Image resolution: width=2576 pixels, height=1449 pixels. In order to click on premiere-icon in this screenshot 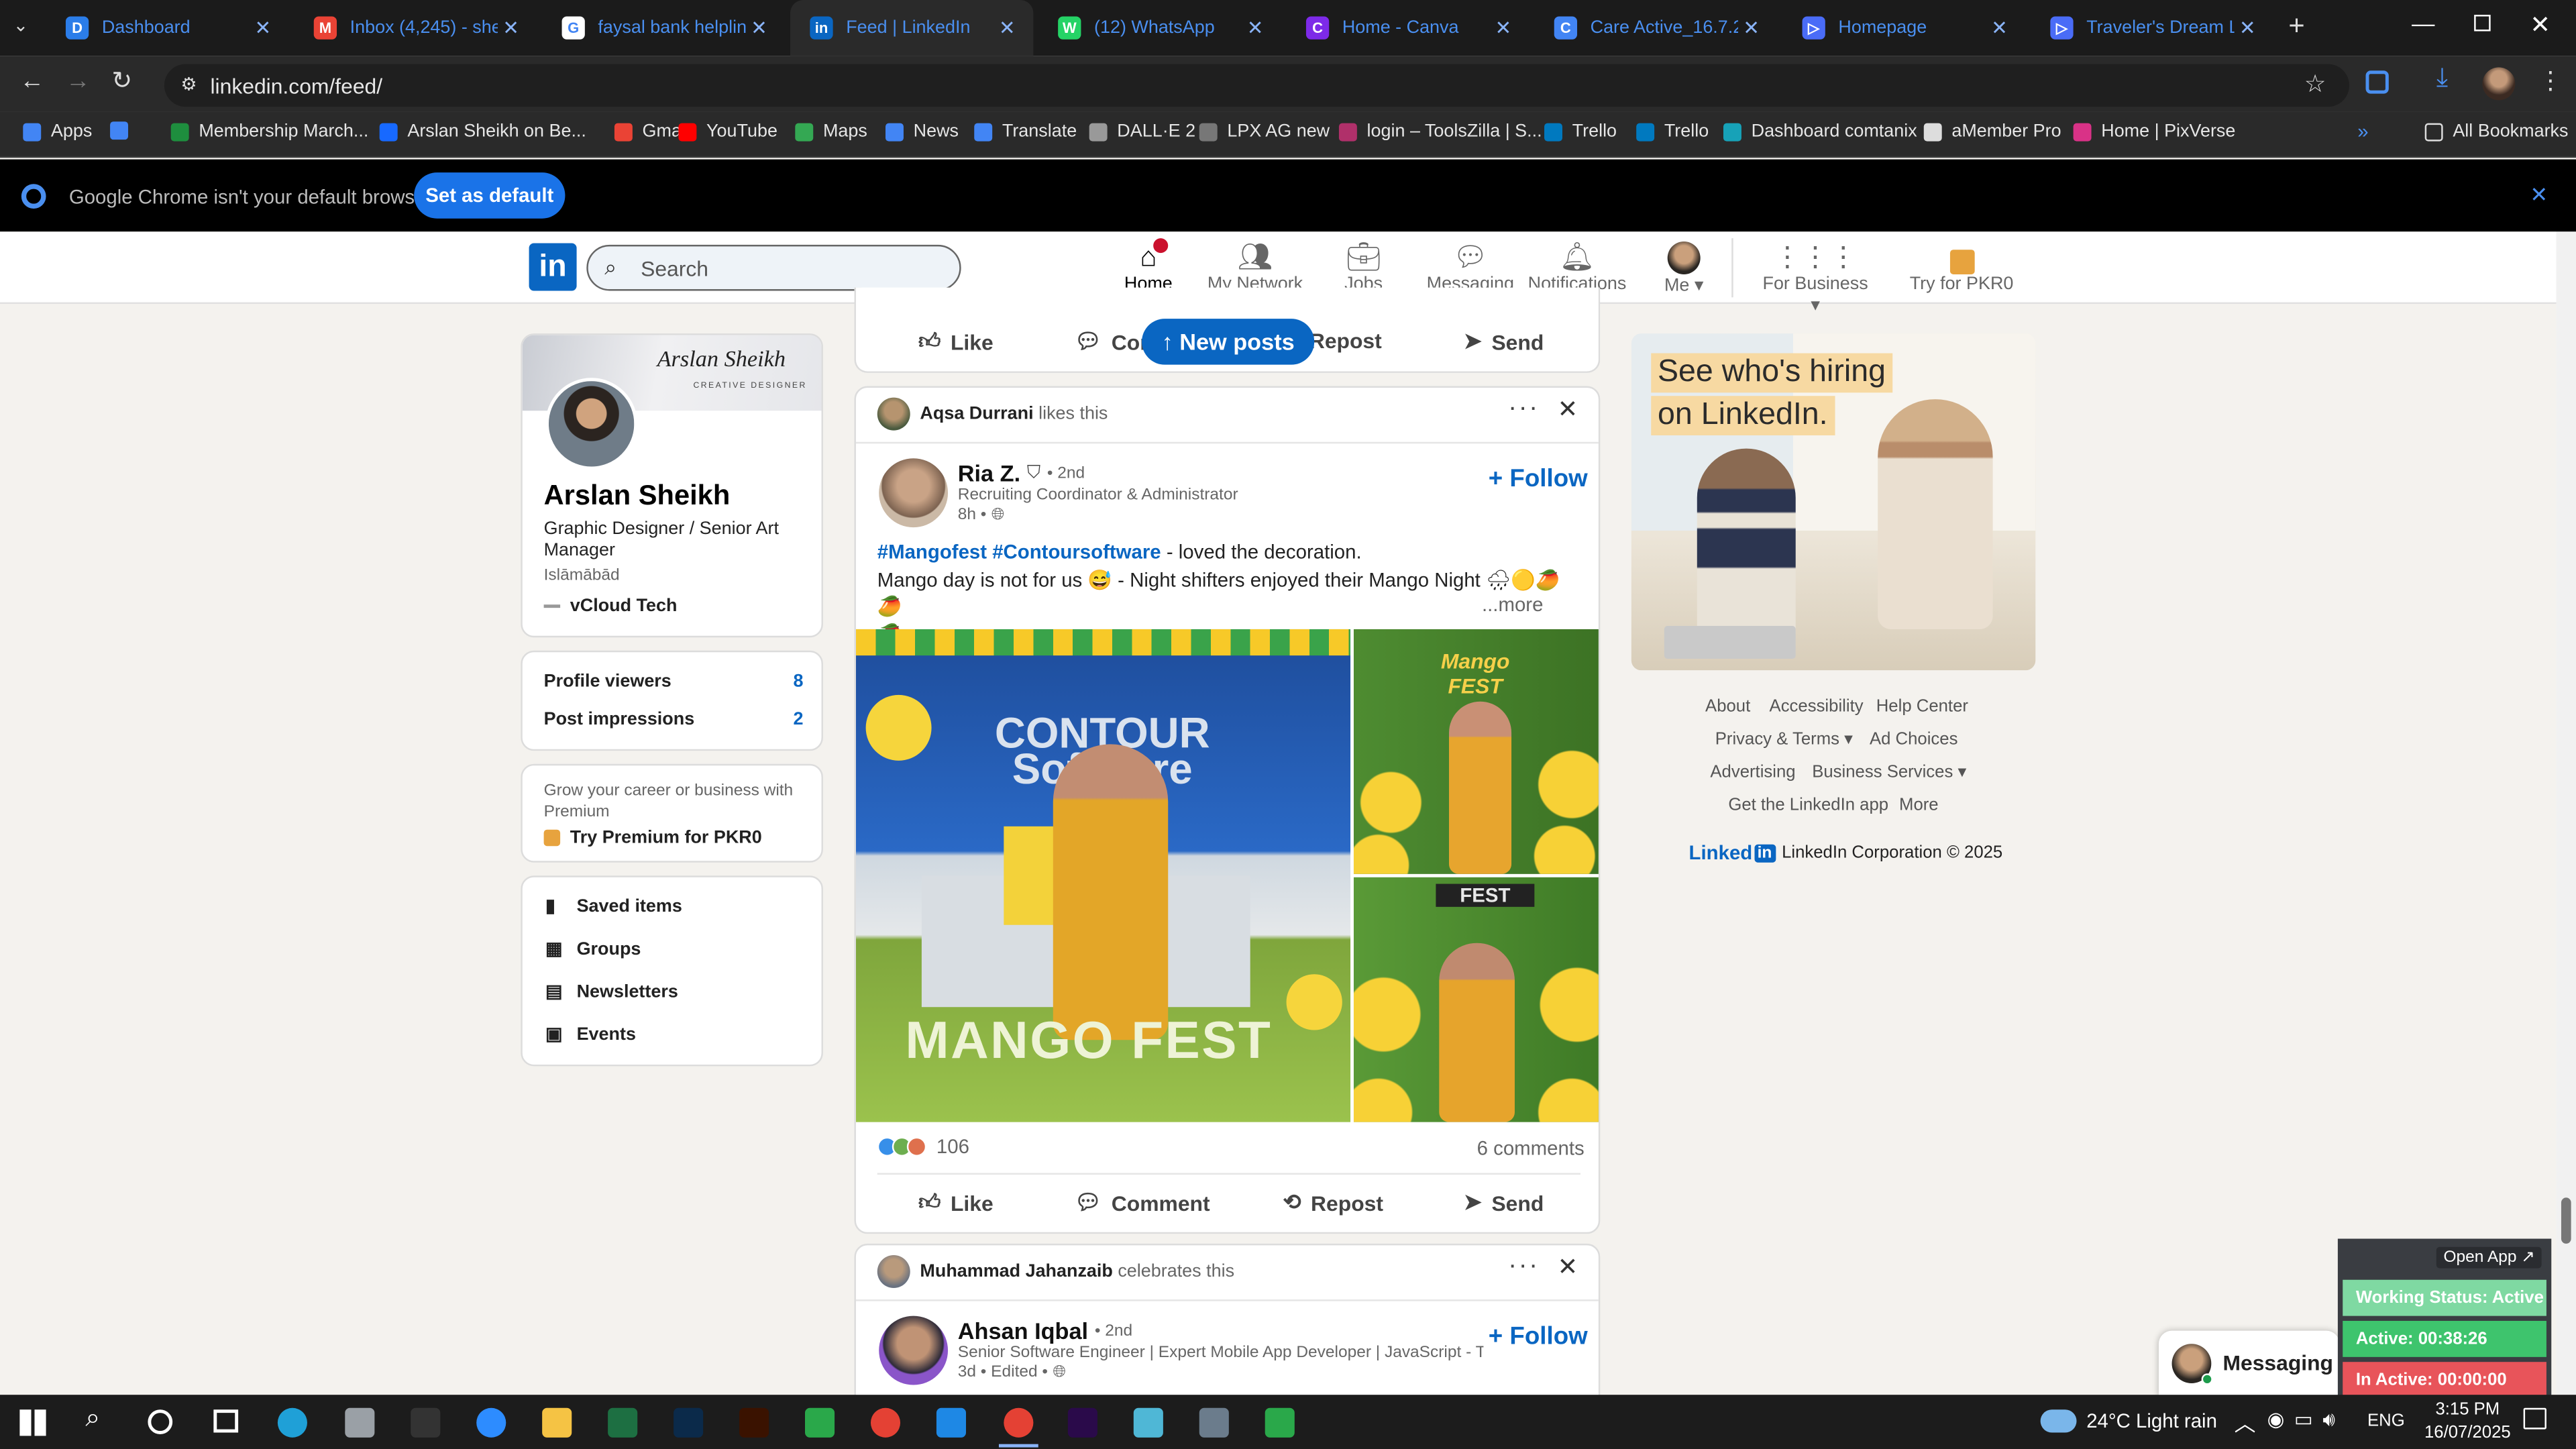, I will do `click(1082, 1422)`.